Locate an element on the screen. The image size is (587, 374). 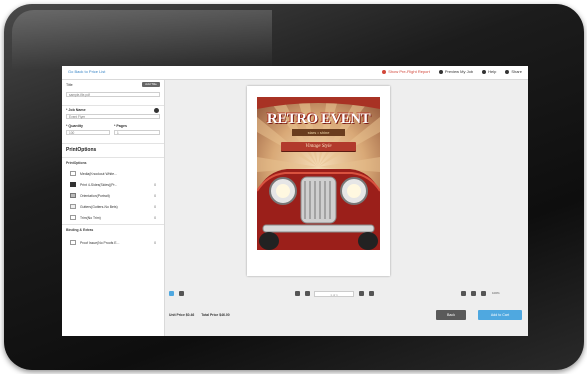
title-label: Title is located at coordinates (69, 85).